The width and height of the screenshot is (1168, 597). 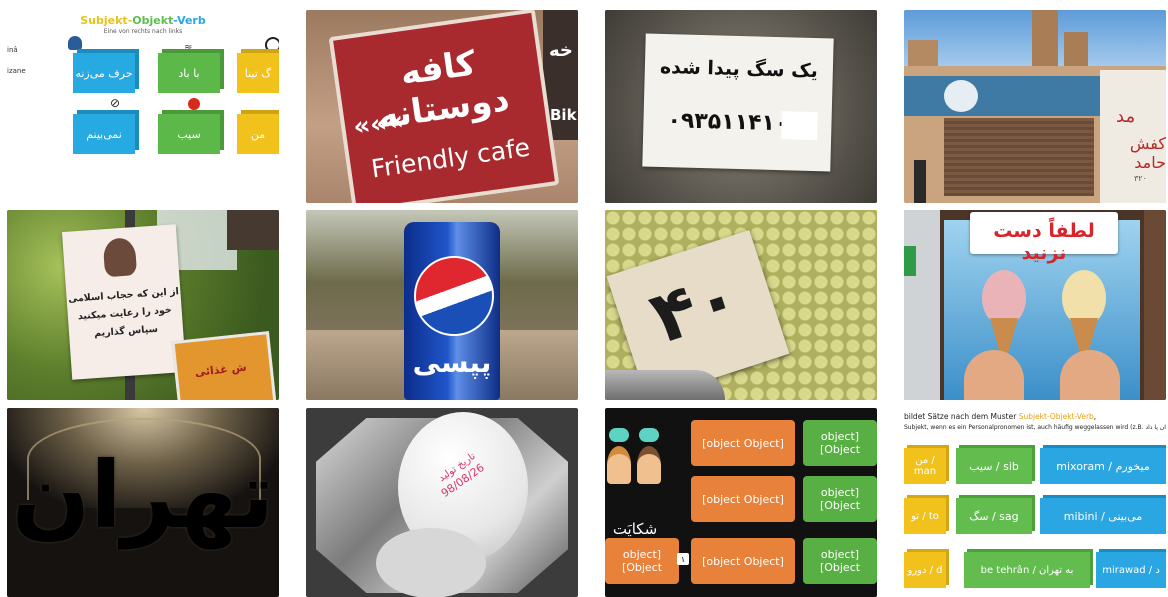 What do you see at coordinates (1095, 416) in the screenshot?
I see `instruction-suffix: ,` at bounding box center [1095, 416].